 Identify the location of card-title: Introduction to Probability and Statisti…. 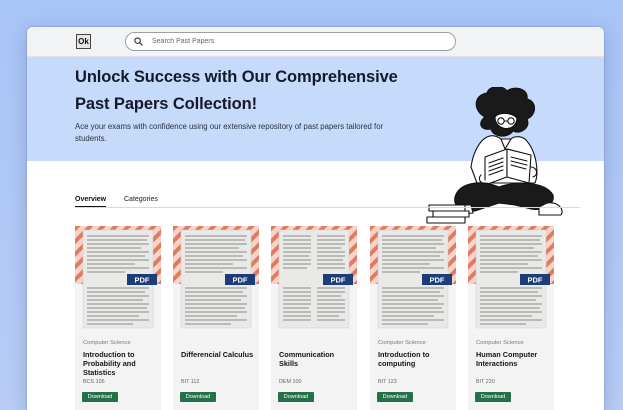
(109, 363).